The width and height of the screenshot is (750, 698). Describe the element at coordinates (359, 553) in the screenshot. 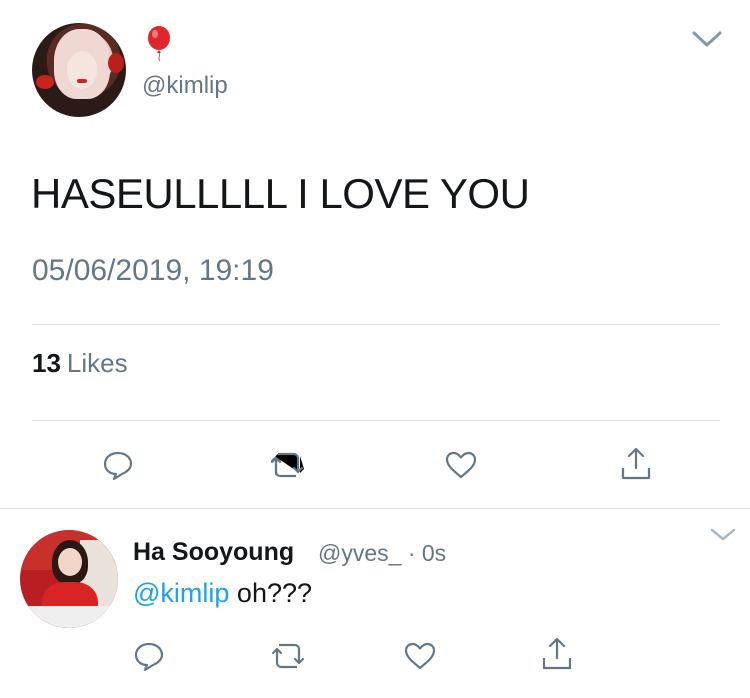

I see `reply-author-handle: @yves_` at that location.